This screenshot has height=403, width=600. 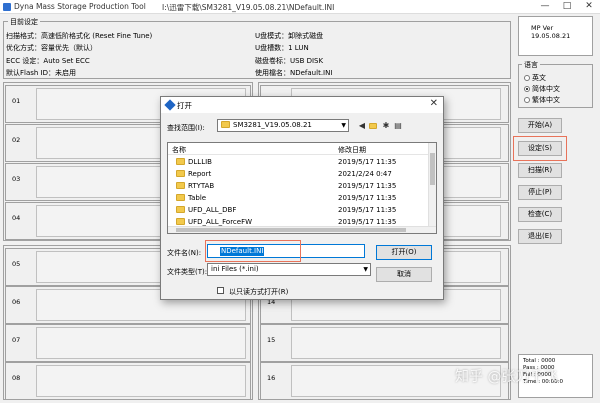 What do you see at coordinates (374, 125) in the screenshot?
I see `up-folder-icon` at bounding box center [374, 125].